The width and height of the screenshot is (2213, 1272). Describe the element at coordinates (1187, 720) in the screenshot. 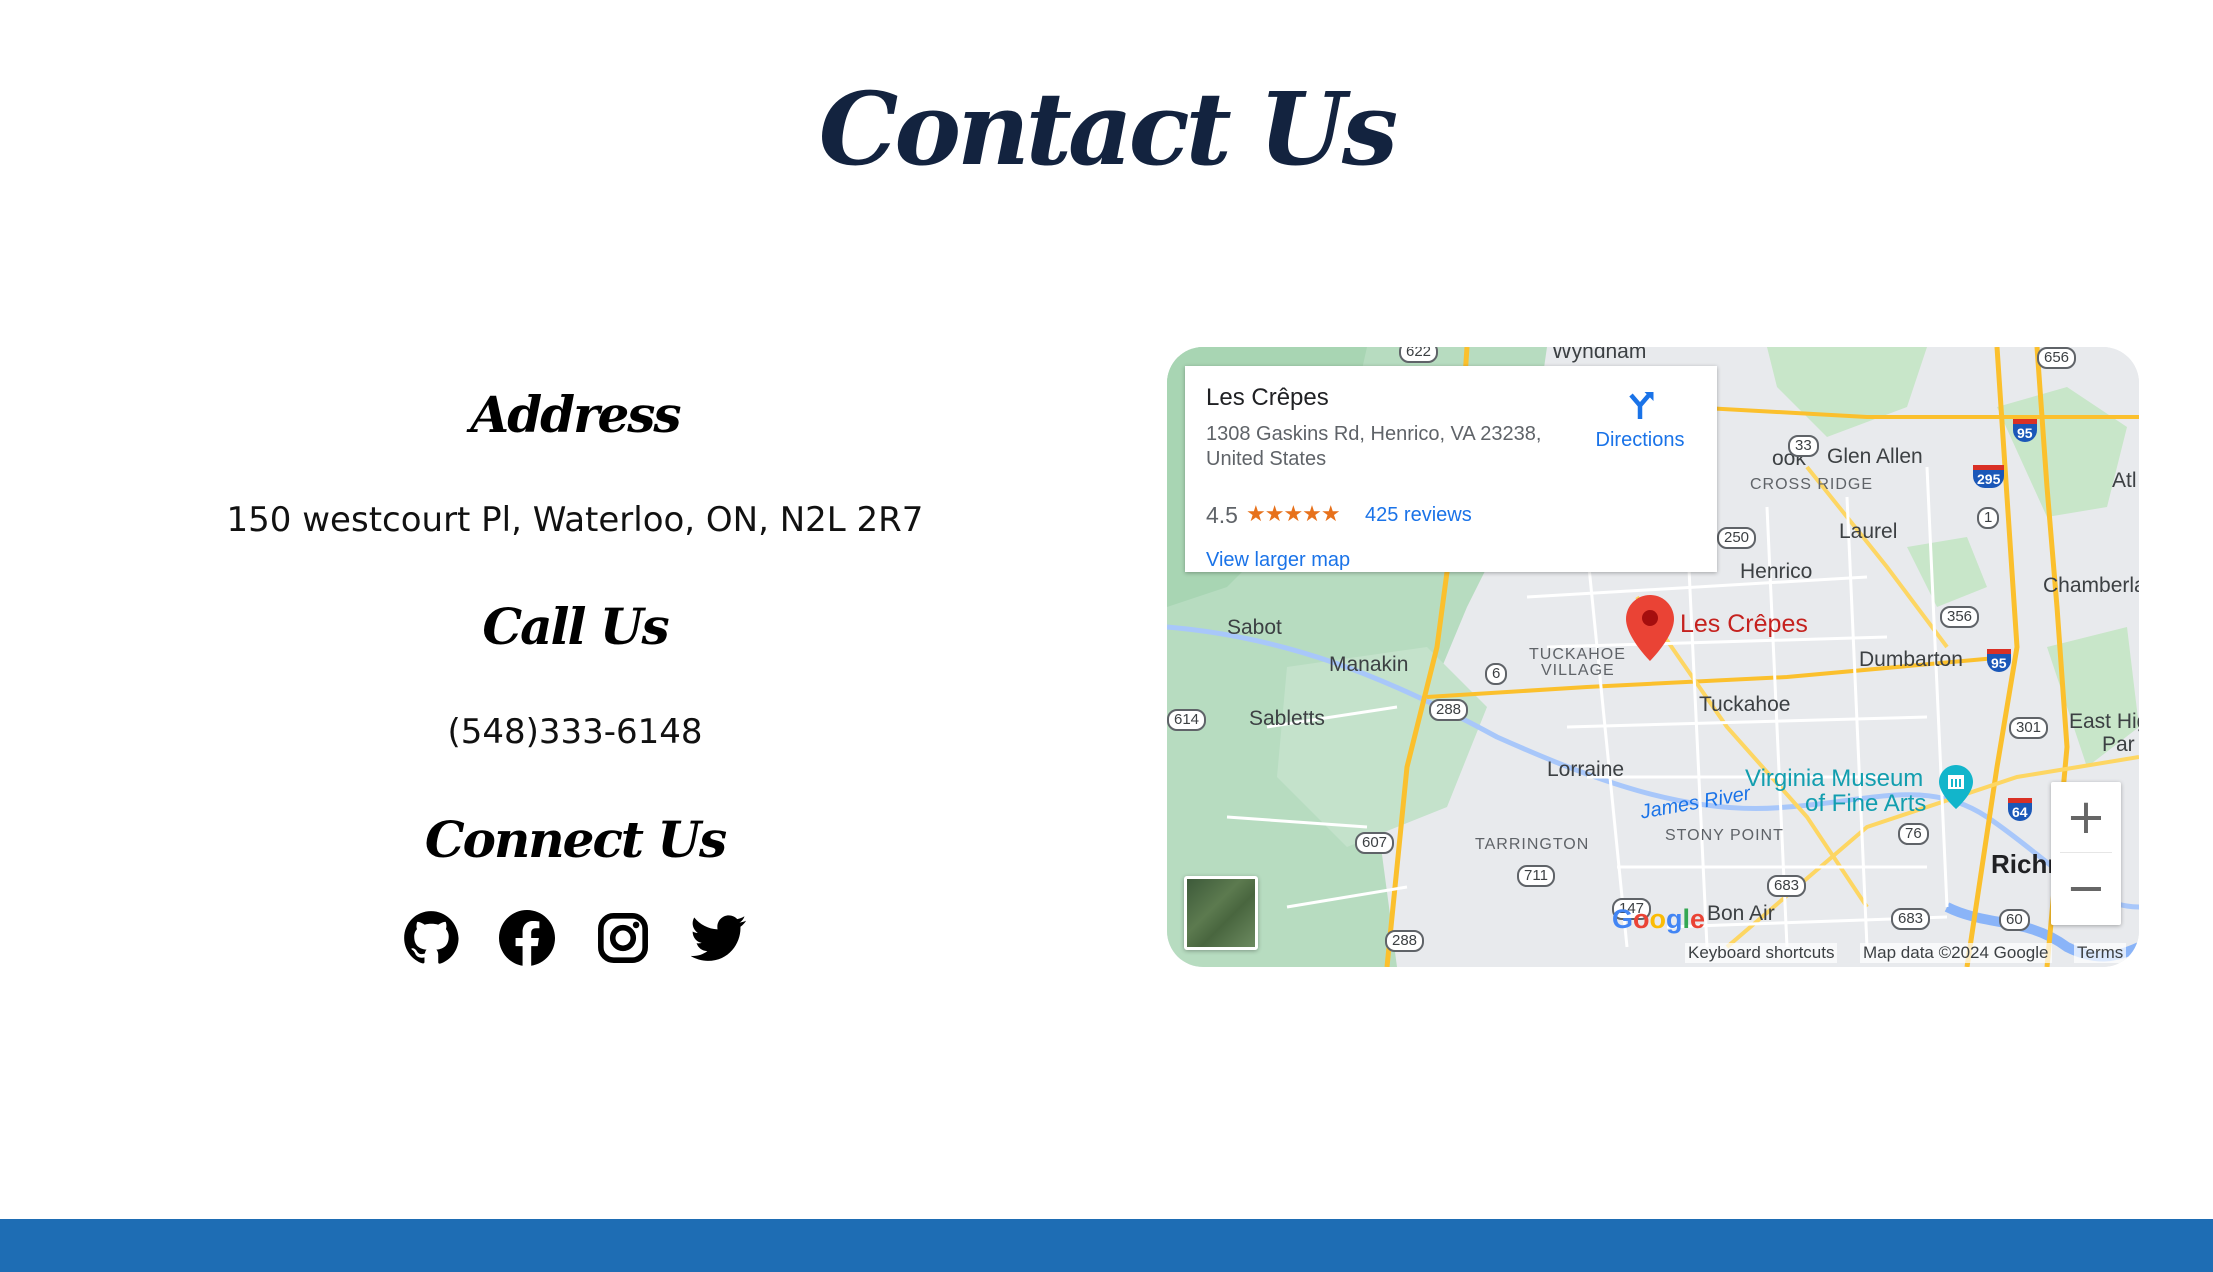

I see `route-shield: 614` at that location.